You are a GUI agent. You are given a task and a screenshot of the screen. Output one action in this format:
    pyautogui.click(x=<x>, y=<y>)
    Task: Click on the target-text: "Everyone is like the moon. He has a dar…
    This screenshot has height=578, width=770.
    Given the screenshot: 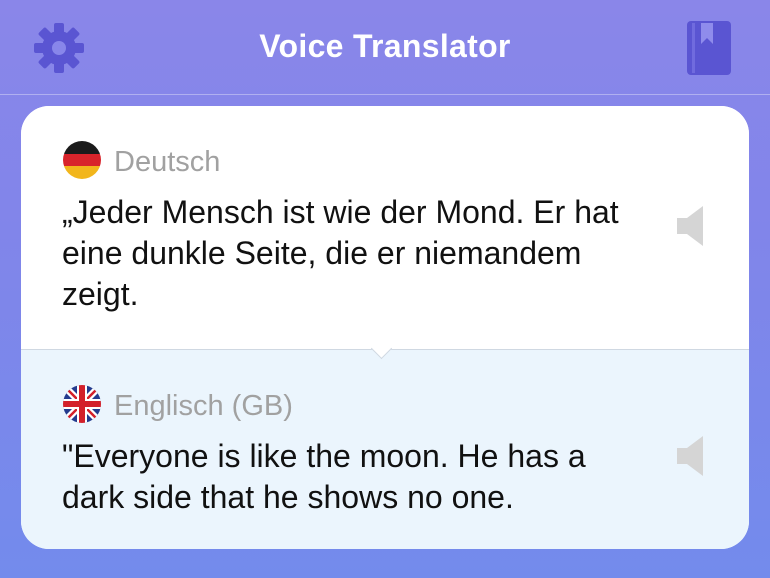 What is the action you would take?
    pyautogui.click(x=324, y=476)
    